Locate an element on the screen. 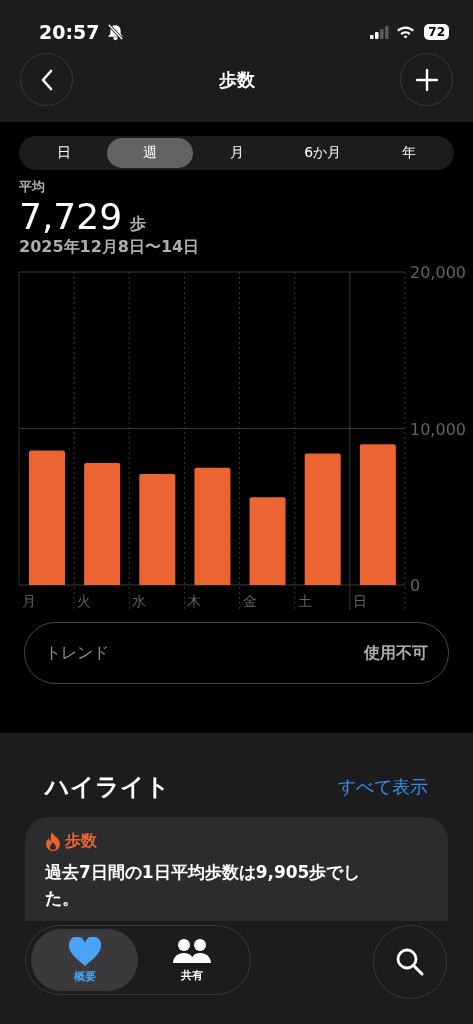 The image size is (473, 1024). heart-icon is located at coordinates (84, 951).